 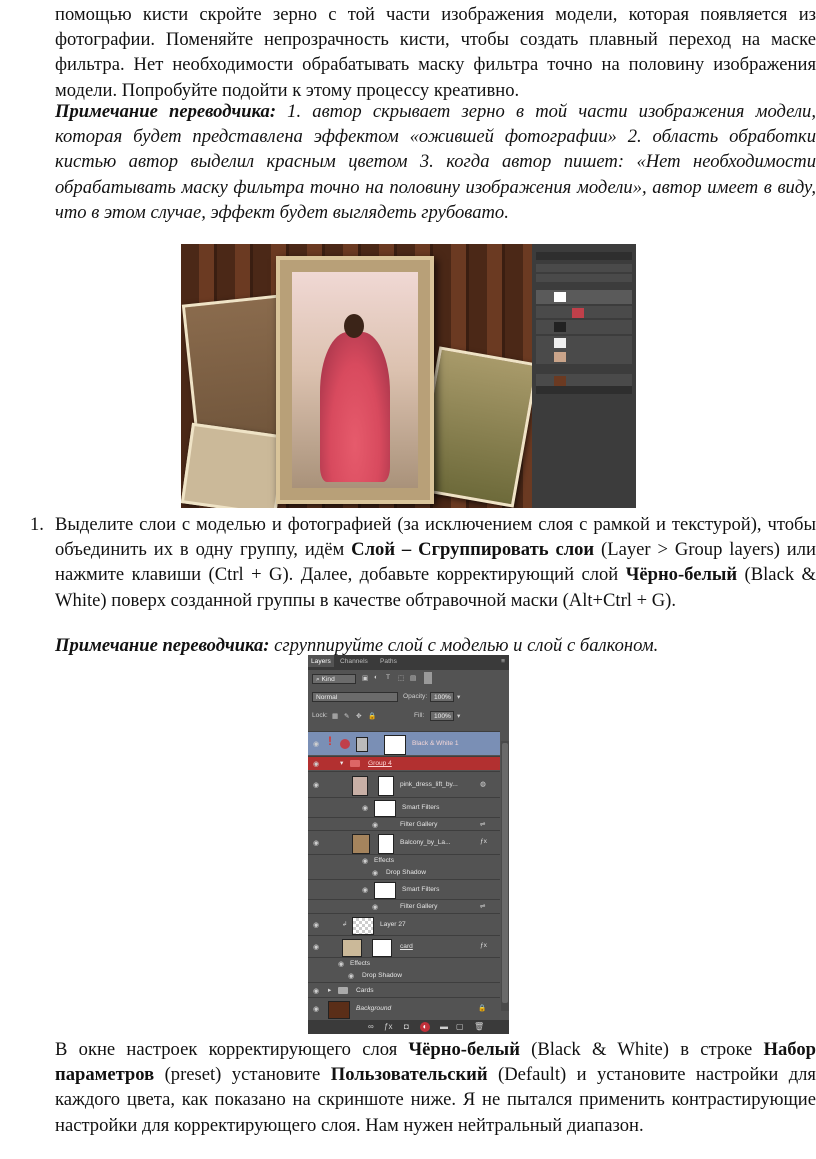 I want to click on layer-pink-dress: ◉ pink_dress_lift_by... ◍, so click(x=404, y=784).